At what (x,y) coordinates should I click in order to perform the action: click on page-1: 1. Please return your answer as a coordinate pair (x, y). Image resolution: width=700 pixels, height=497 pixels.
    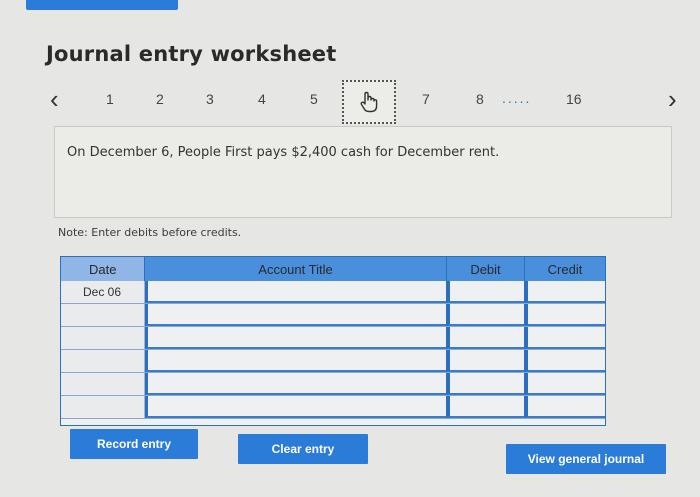
    Looking at the image, I should click on (110, 99).